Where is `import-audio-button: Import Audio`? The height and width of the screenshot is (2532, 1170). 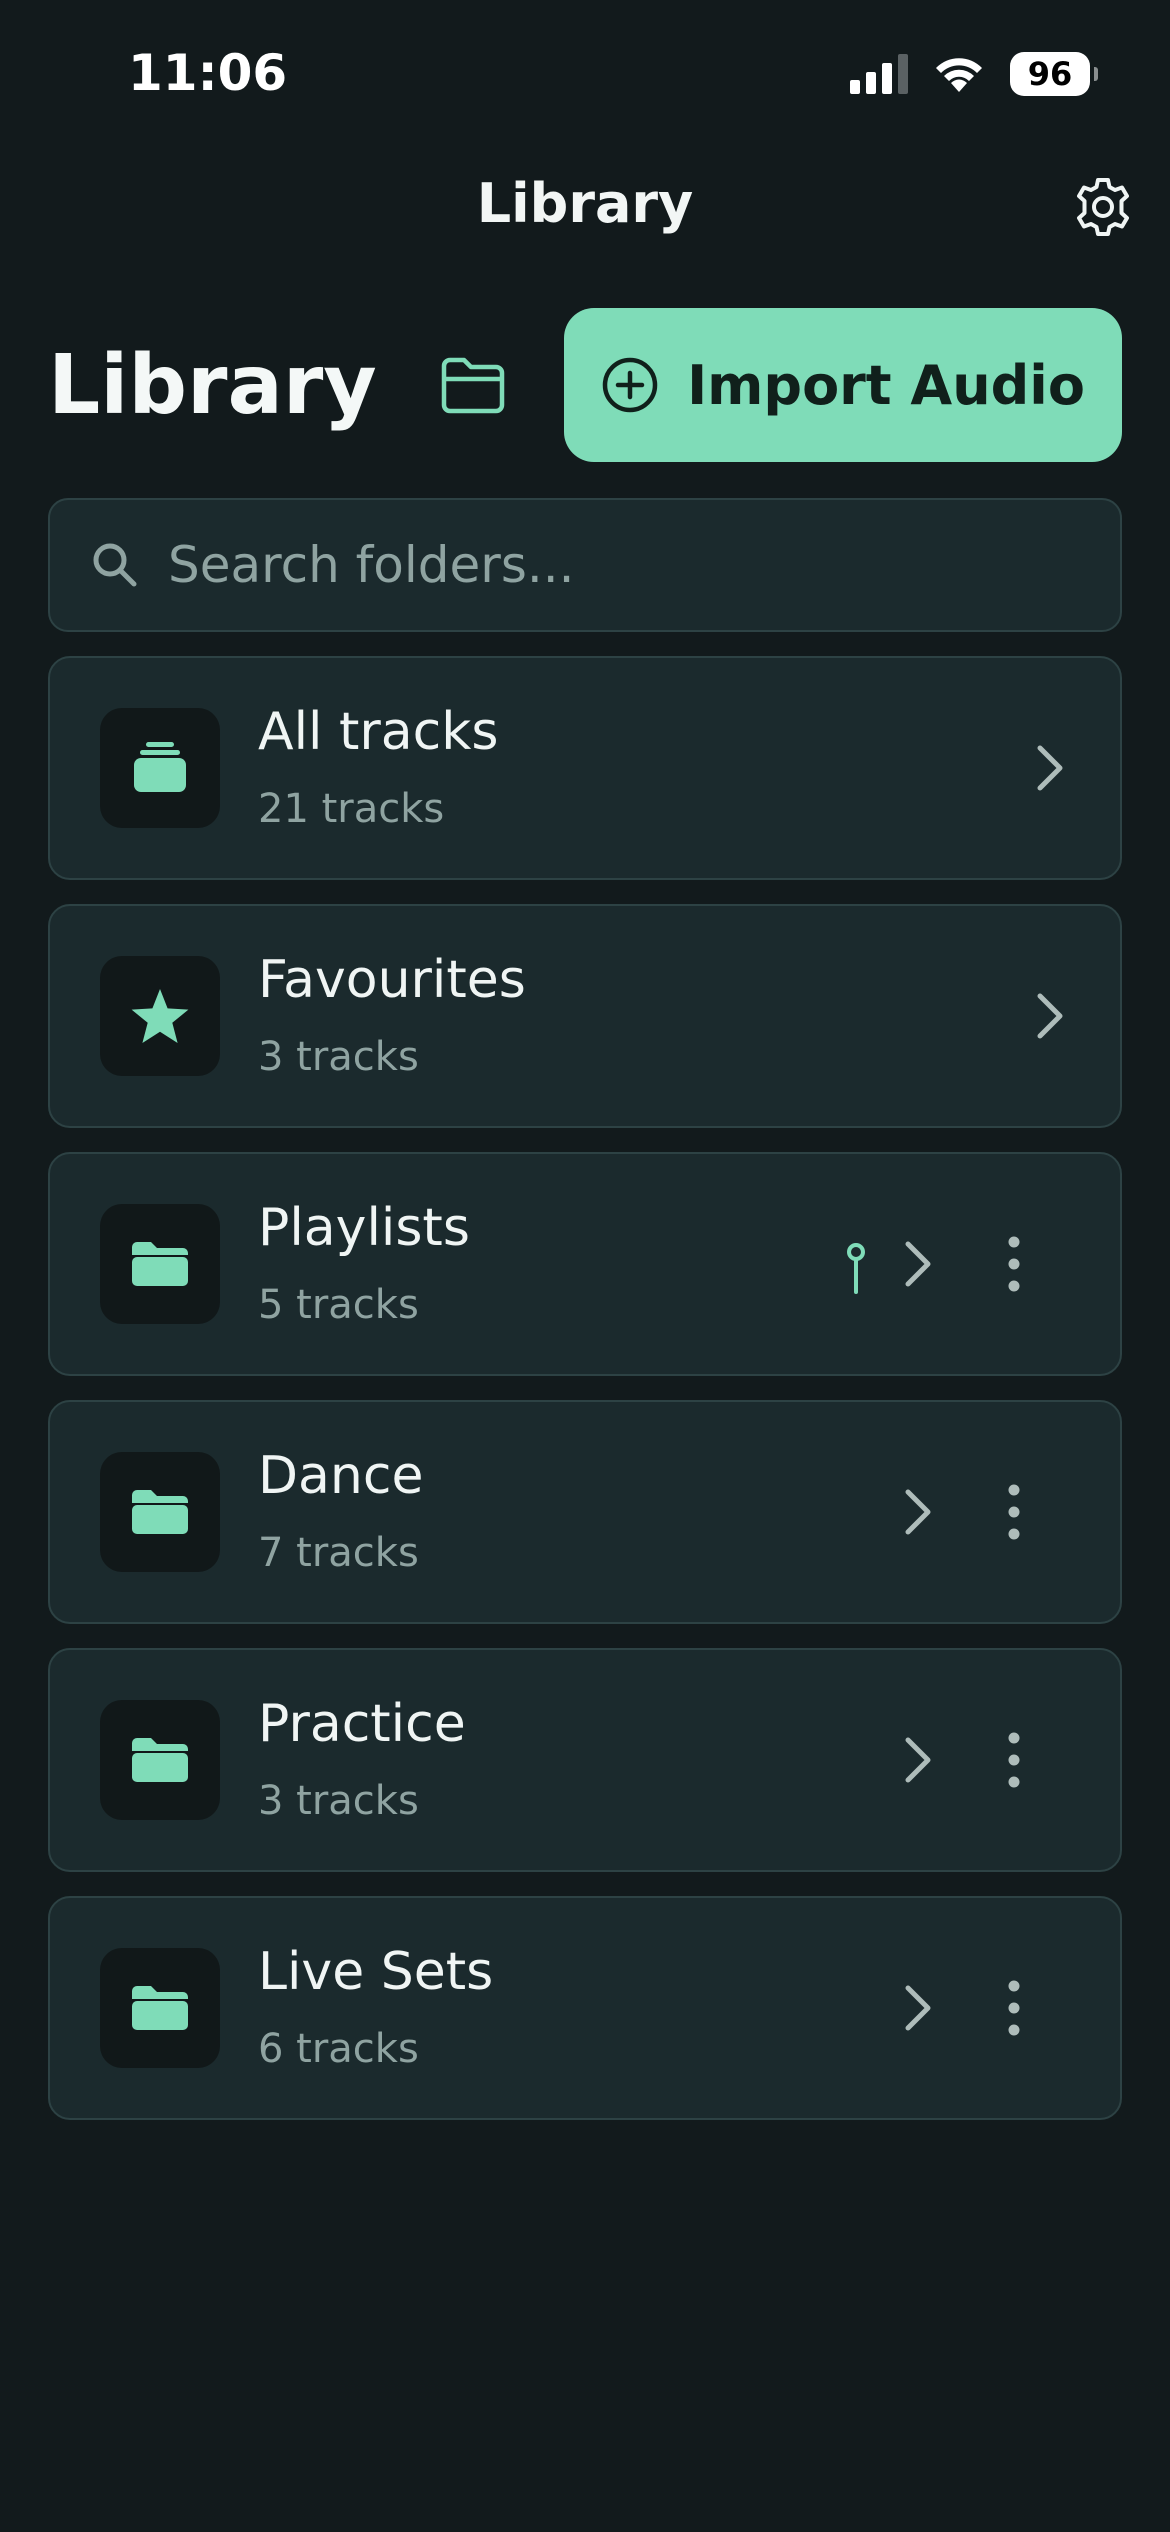
import-audio-button: Import Audio is located at coordinates (843, 385).